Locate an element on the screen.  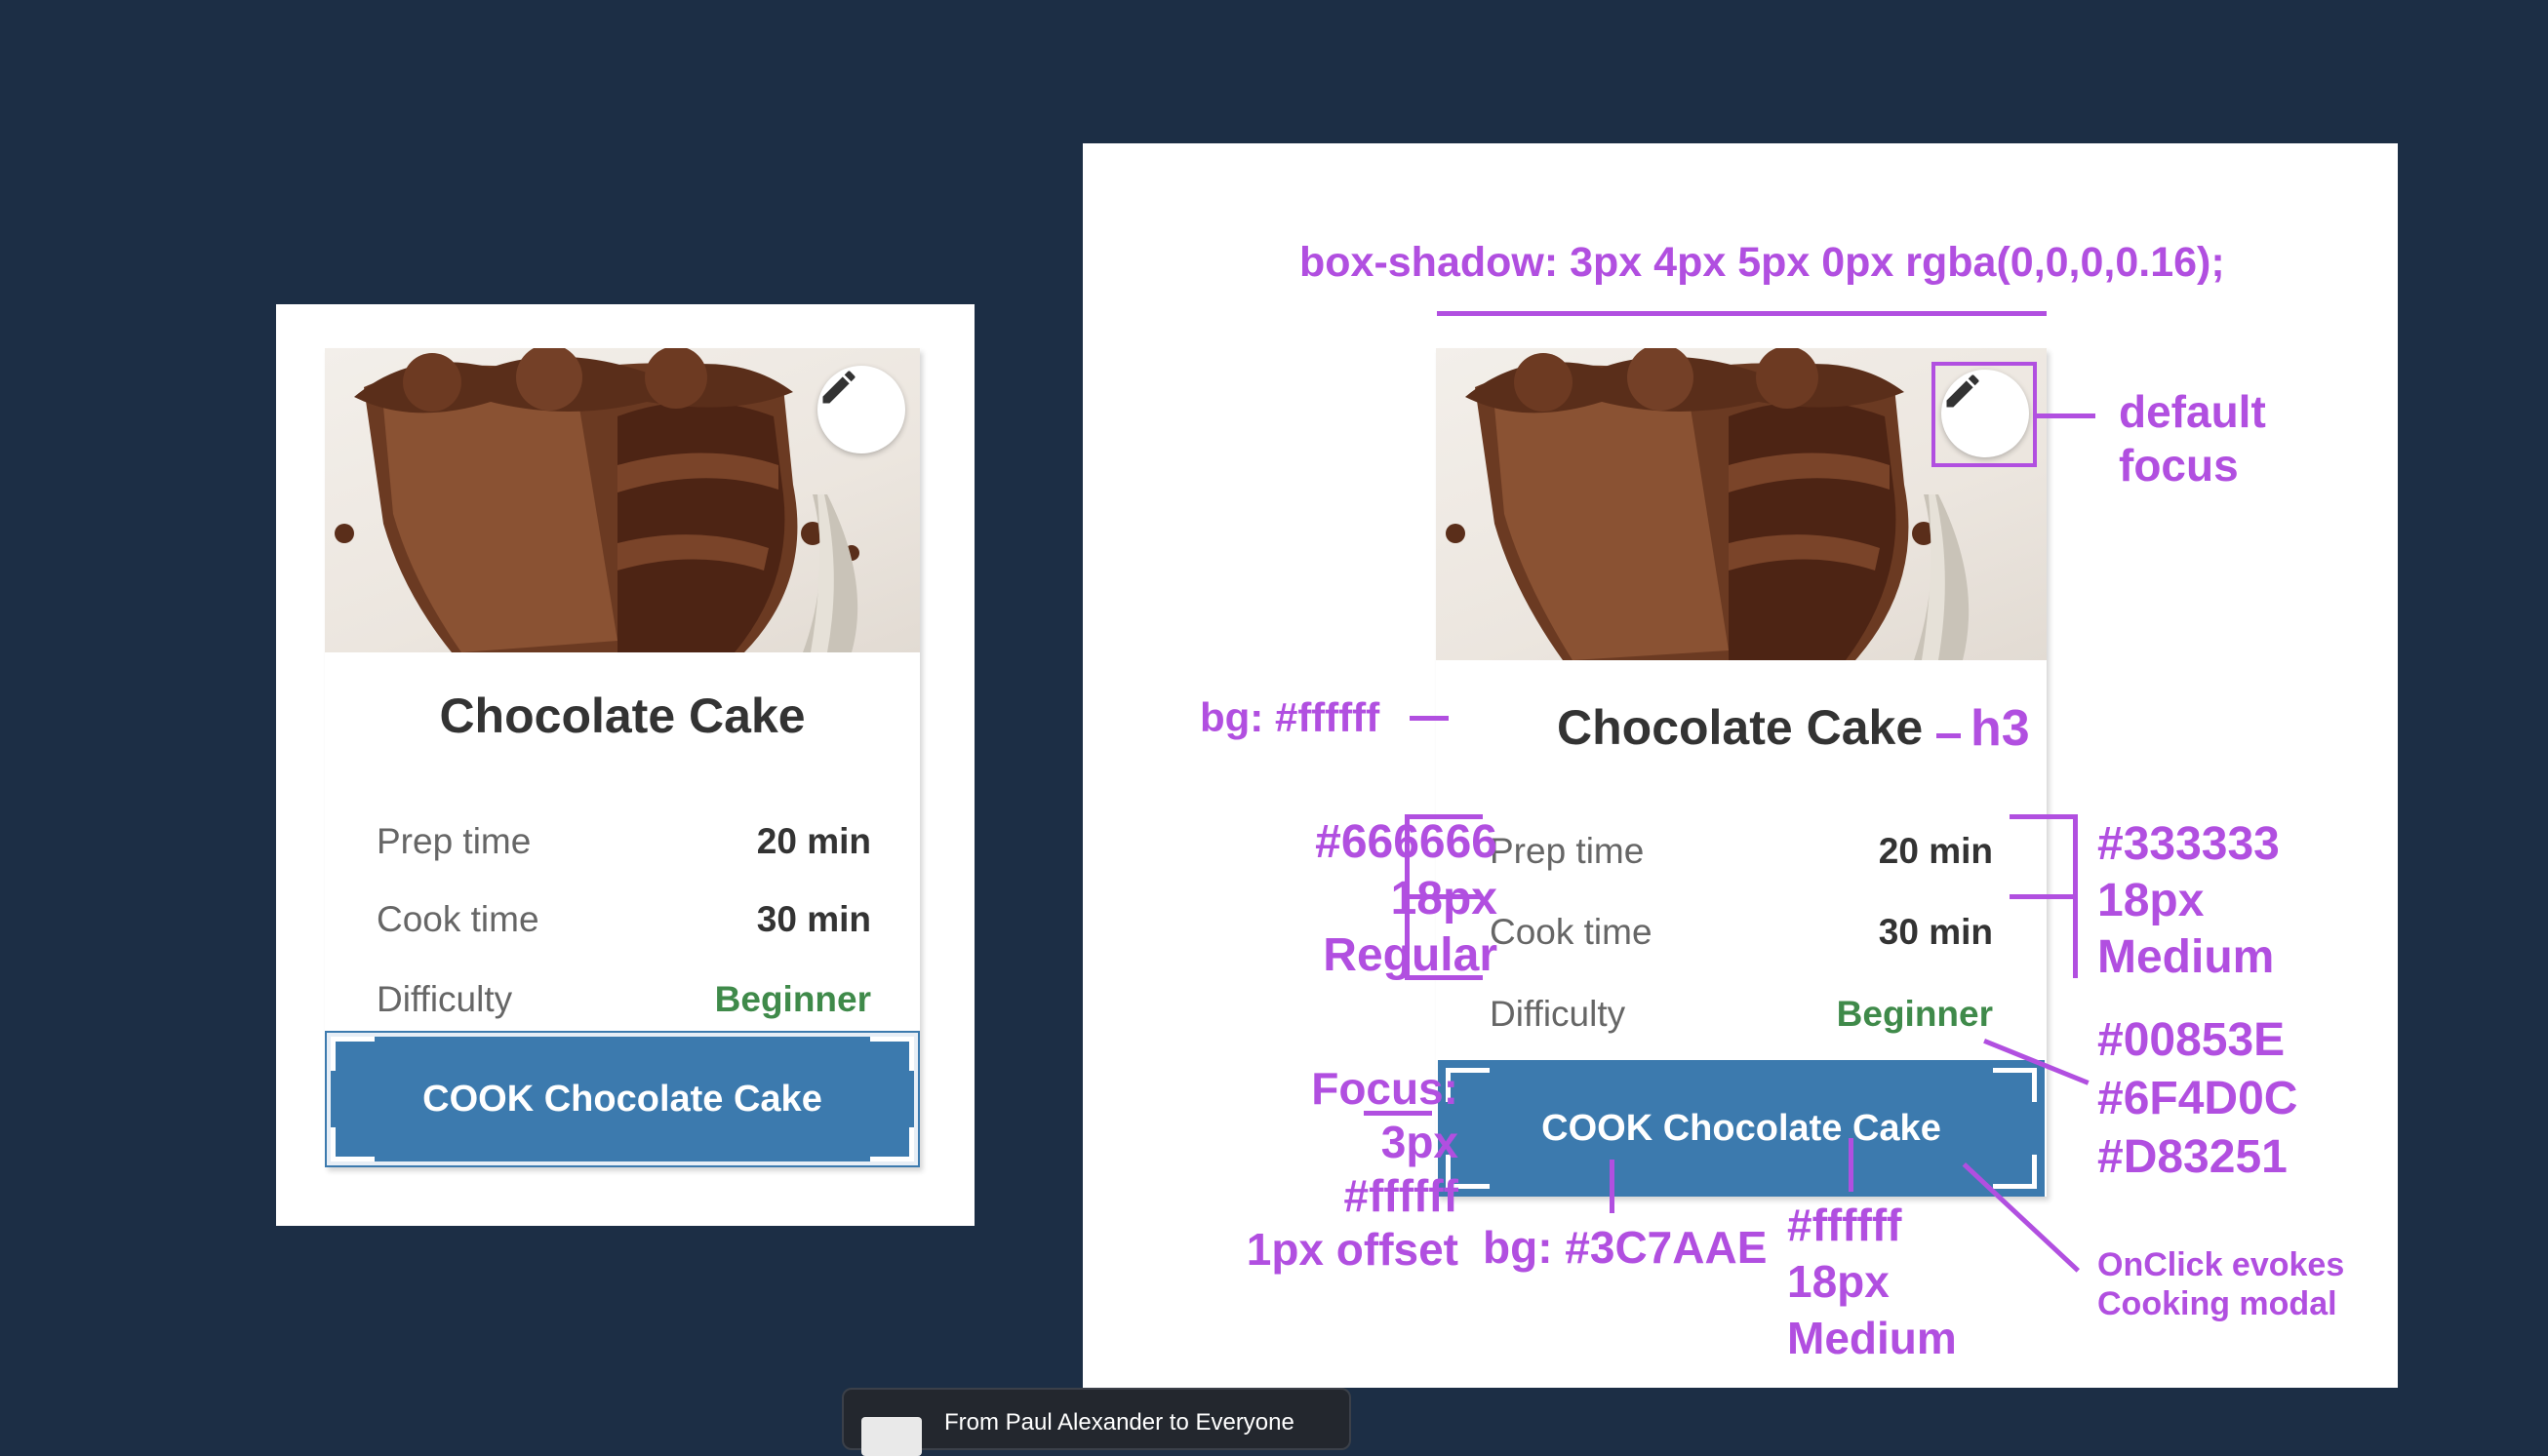
difficulty-colors-annotation: #00853E #6F4D0C #D83251 is located at coordinates (2197, 1099).